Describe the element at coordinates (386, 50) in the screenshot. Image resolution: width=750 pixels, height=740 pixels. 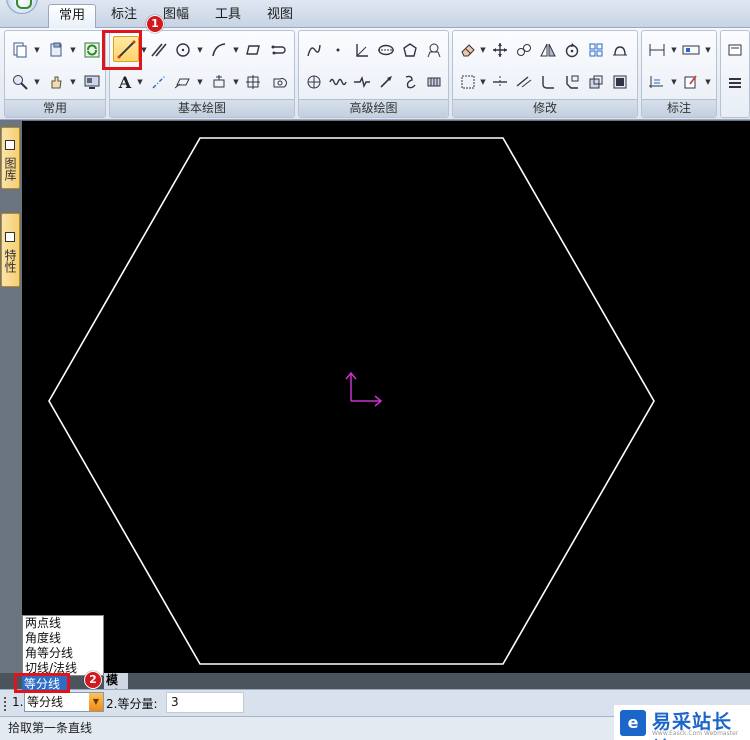
I see `ellipse-icon` at that location.